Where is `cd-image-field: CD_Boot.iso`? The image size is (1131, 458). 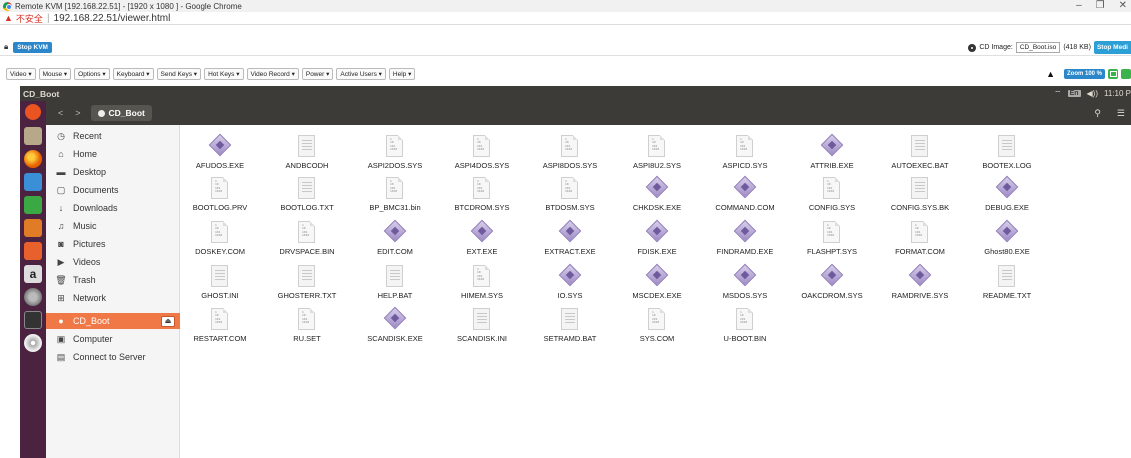 cd-image-field: CD_Boot.iso is located at coordinates (1038, 47).